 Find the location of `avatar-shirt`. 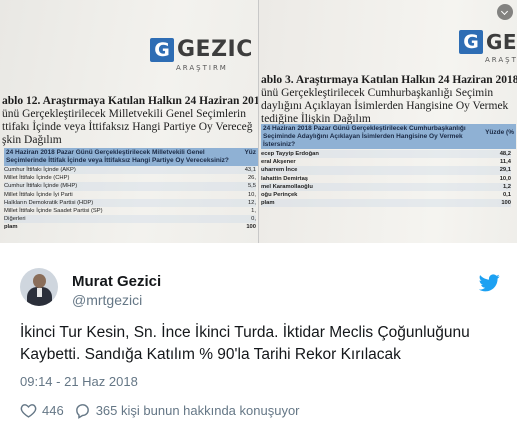

avatar-shirt is located at coordinates (39, 292).